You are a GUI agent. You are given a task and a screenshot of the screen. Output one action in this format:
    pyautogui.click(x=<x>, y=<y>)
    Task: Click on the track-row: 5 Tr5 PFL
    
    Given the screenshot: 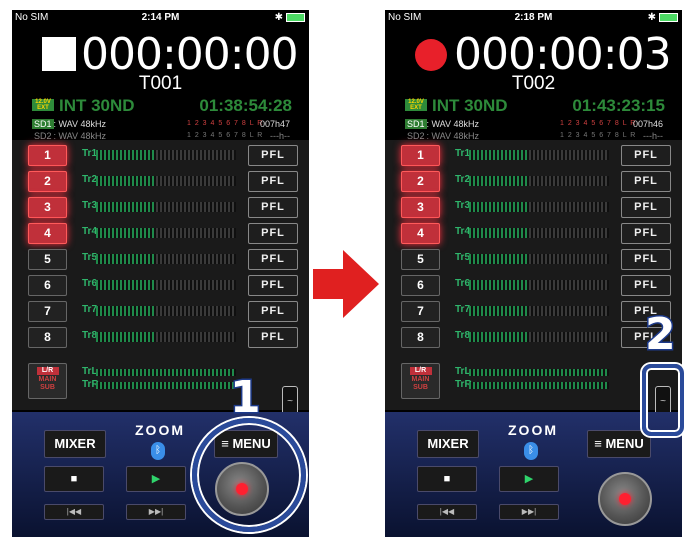 What is the action you would take?
    pyautogui.click(x=163, y=259)
    